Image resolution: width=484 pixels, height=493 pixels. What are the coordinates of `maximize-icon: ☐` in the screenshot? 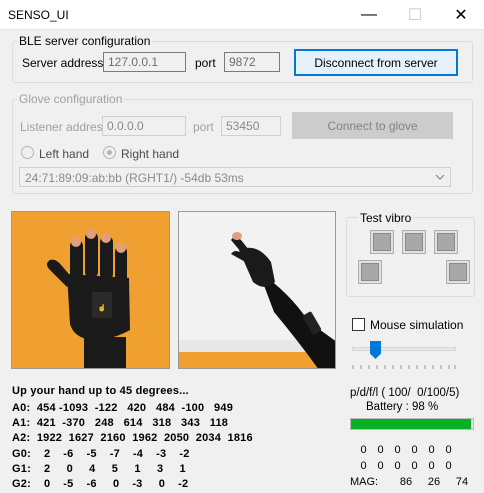 It's located at (415, 15).